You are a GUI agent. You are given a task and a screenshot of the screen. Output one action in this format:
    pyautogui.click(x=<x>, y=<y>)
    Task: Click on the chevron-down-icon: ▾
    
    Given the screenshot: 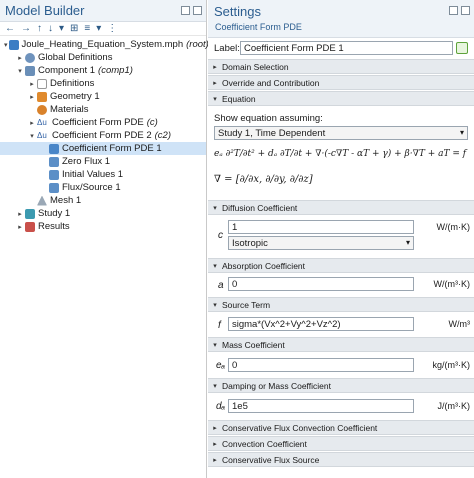 What is the action you would take?
    pyautogui.click(x=407, y=242)
    